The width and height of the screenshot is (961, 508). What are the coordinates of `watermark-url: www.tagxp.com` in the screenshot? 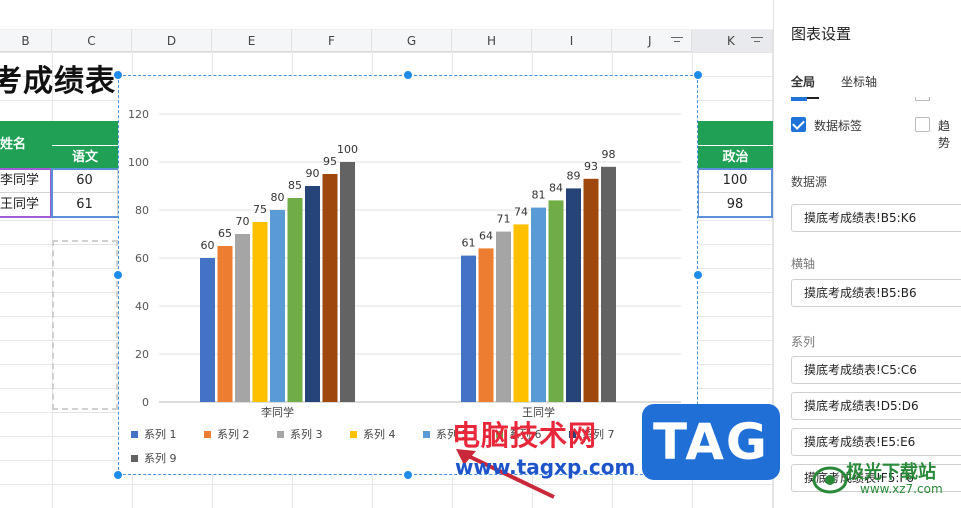 It's located at (545, 467).